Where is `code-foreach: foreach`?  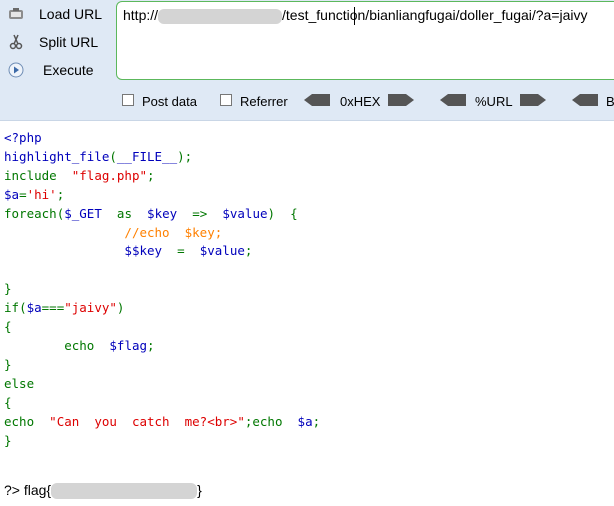
code-foreach: foreach is located at coordinates (30, 213).